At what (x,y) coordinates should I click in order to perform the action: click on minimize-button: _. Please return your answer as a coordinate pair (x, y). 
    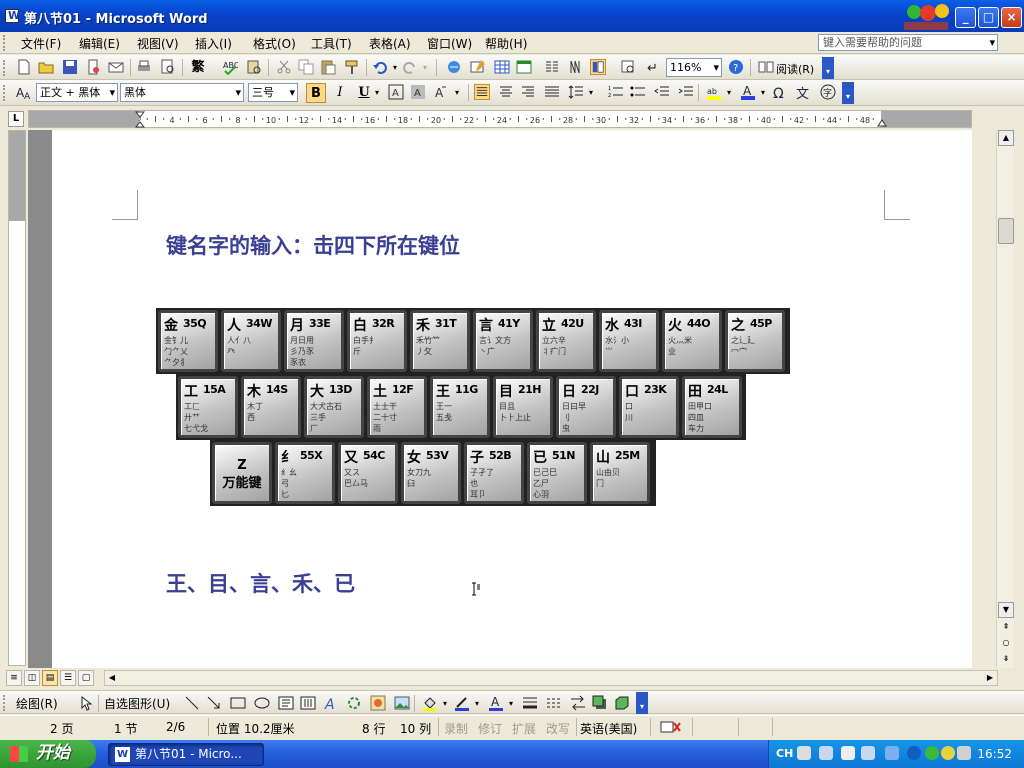
    Looking at the image, I should click on (965, 17).